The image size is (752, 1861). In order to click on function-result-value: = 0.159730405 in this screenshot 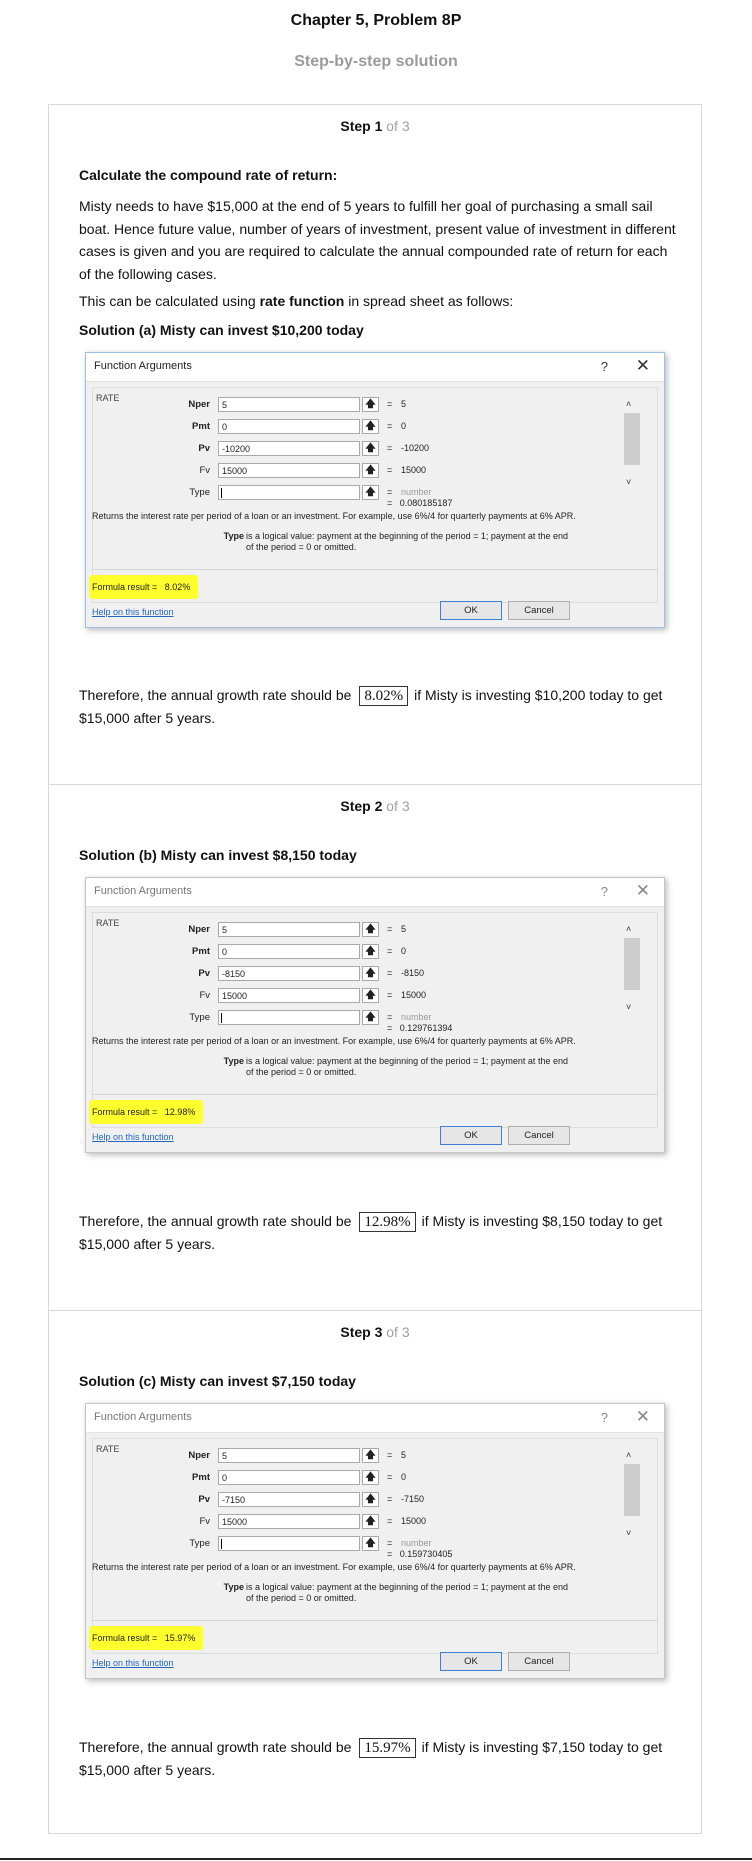, I will do `click(420, 1554)`.